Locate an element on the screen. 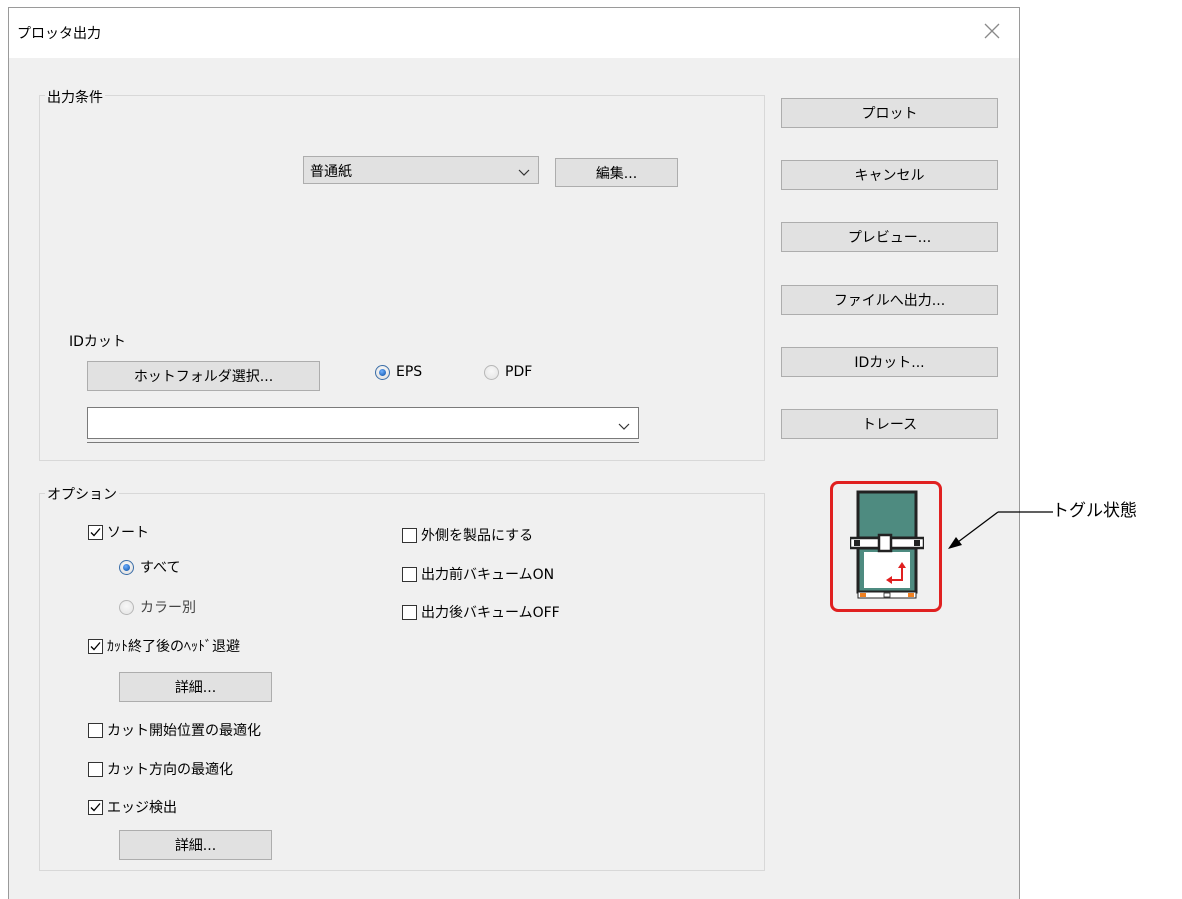  radio-eps-indicator is located at coordinates (382, 372).